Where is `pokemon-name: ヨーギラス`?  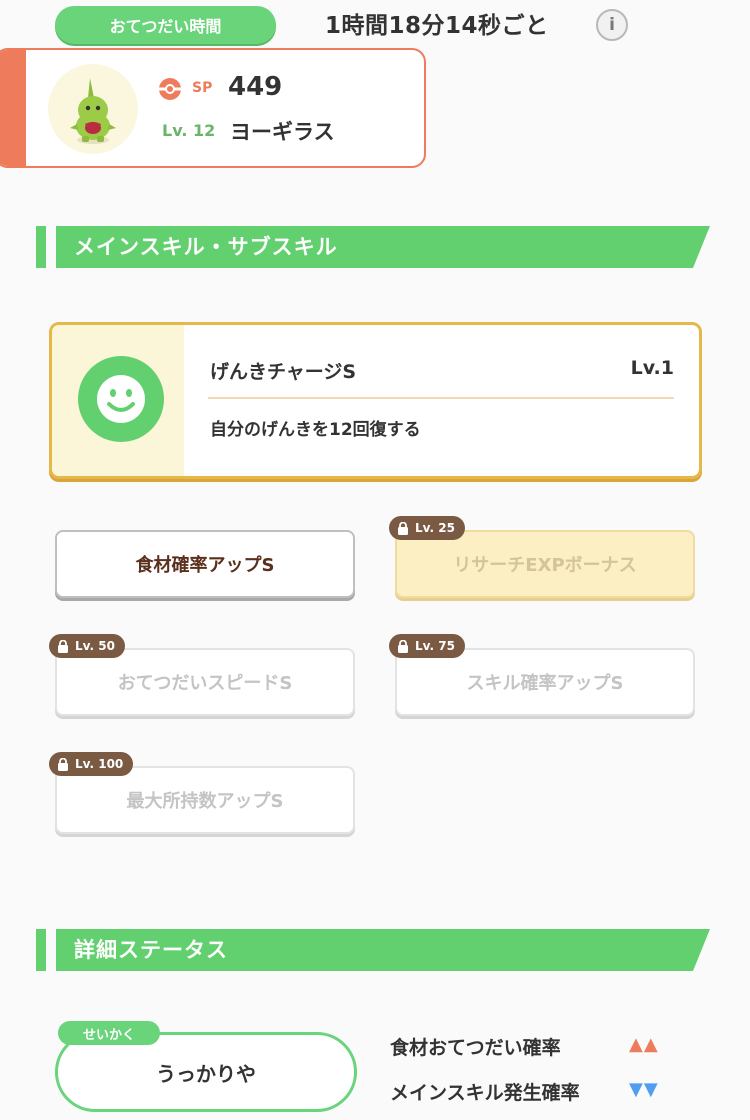 pokemon-name: ヨーギラス is located at coordinates (282, 132).